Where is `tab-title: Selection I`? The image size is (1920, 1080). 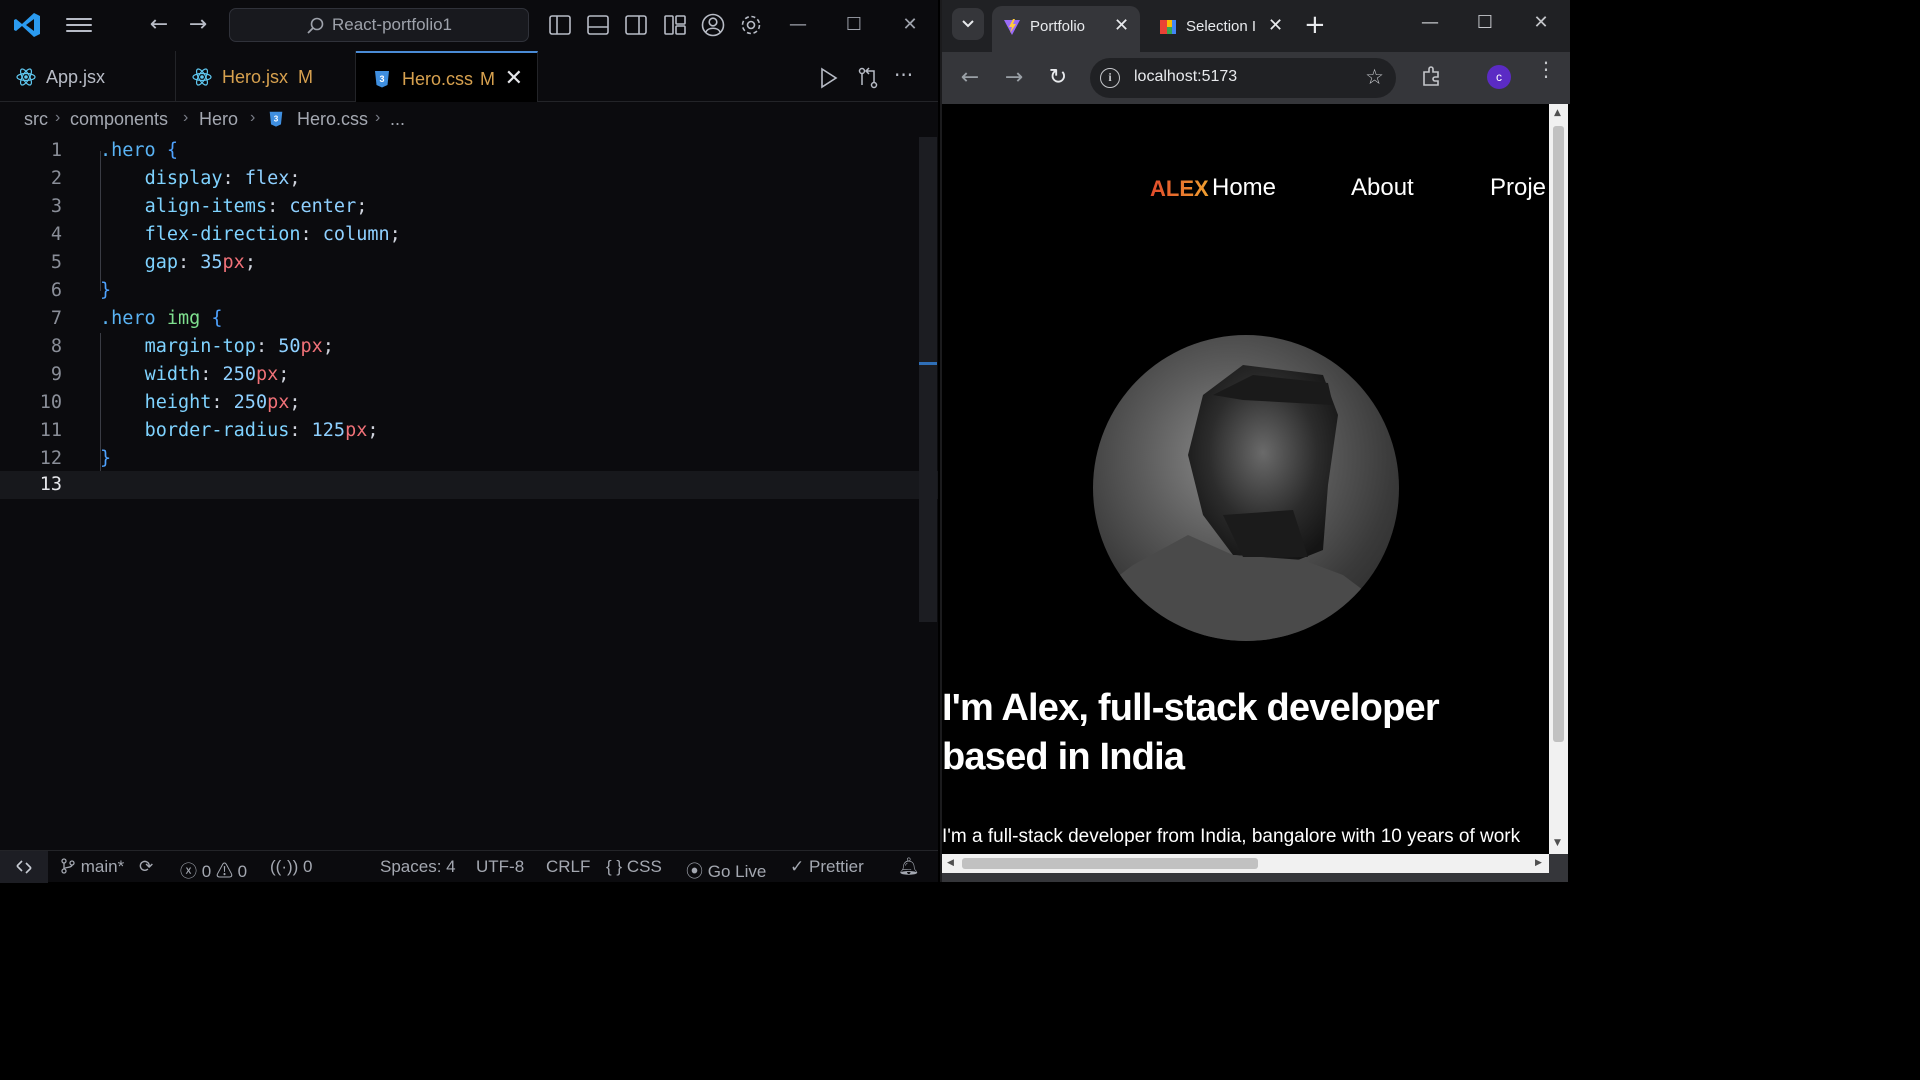
tab-title: Selection I is located at coordinates (1221, 26).